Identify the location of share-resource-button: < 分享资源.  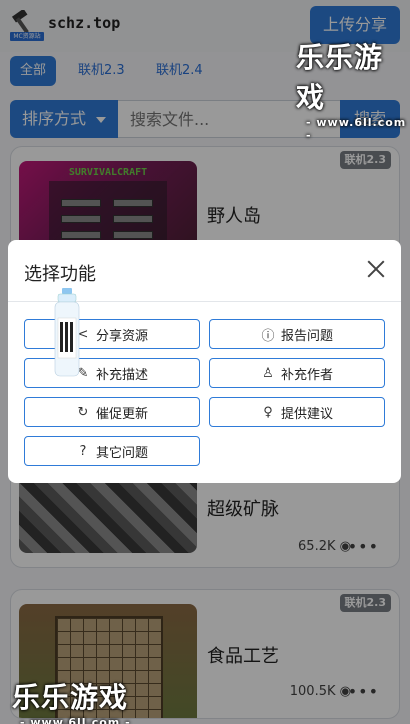
(112, 334).